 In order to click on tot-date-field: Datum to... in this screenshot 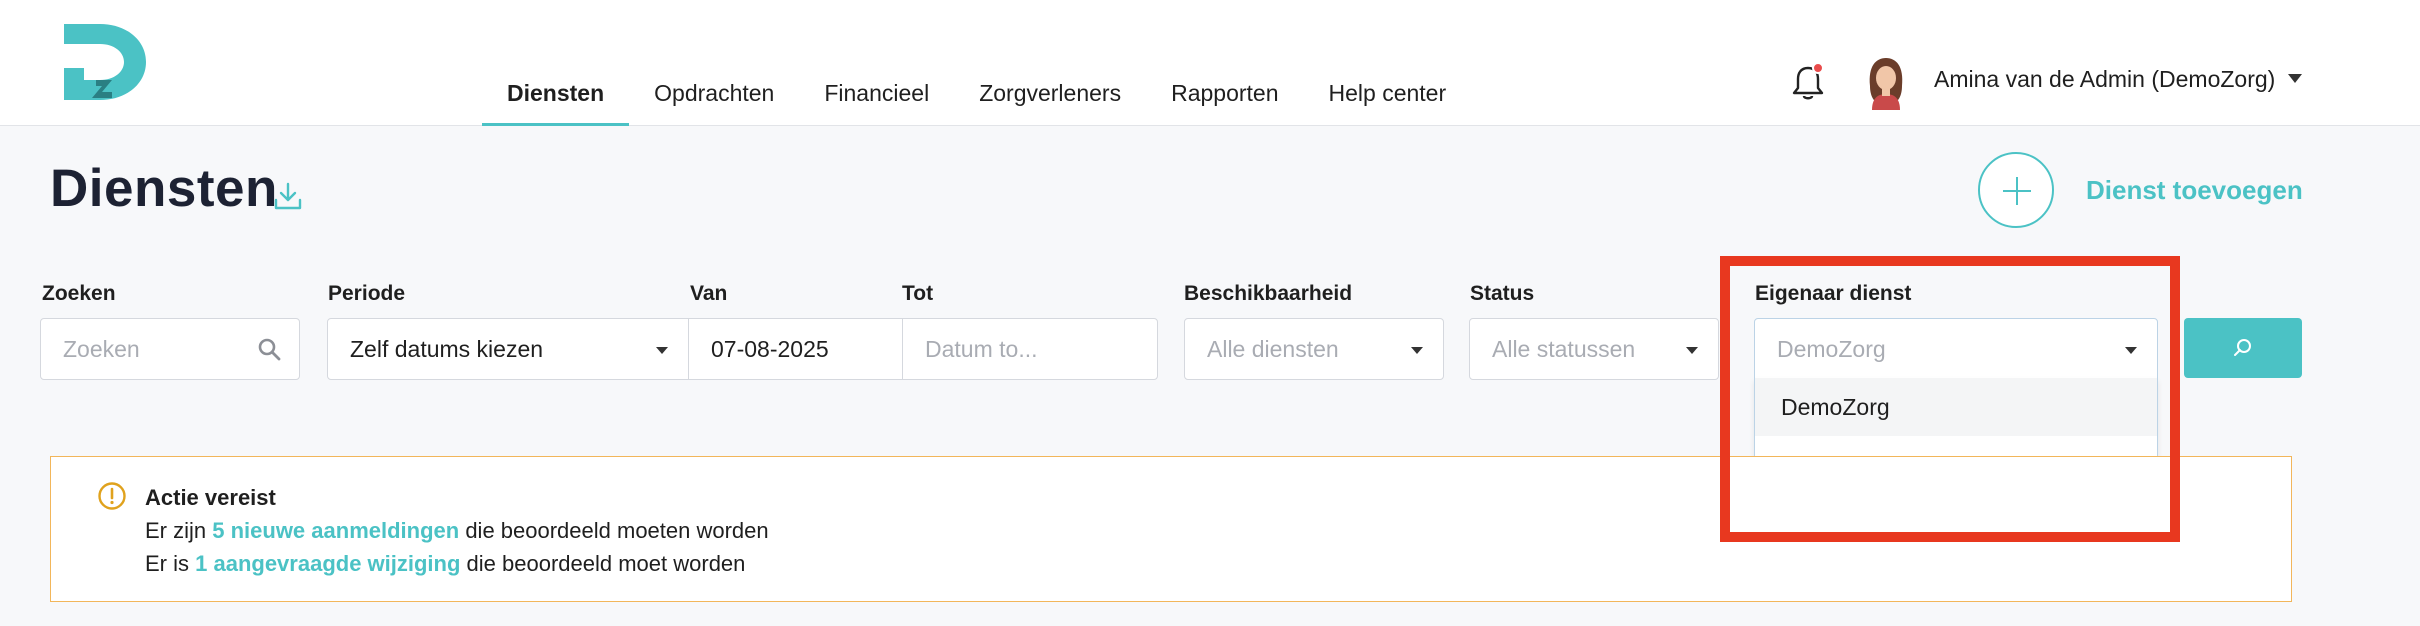, I will do `click(1030, 349)`.